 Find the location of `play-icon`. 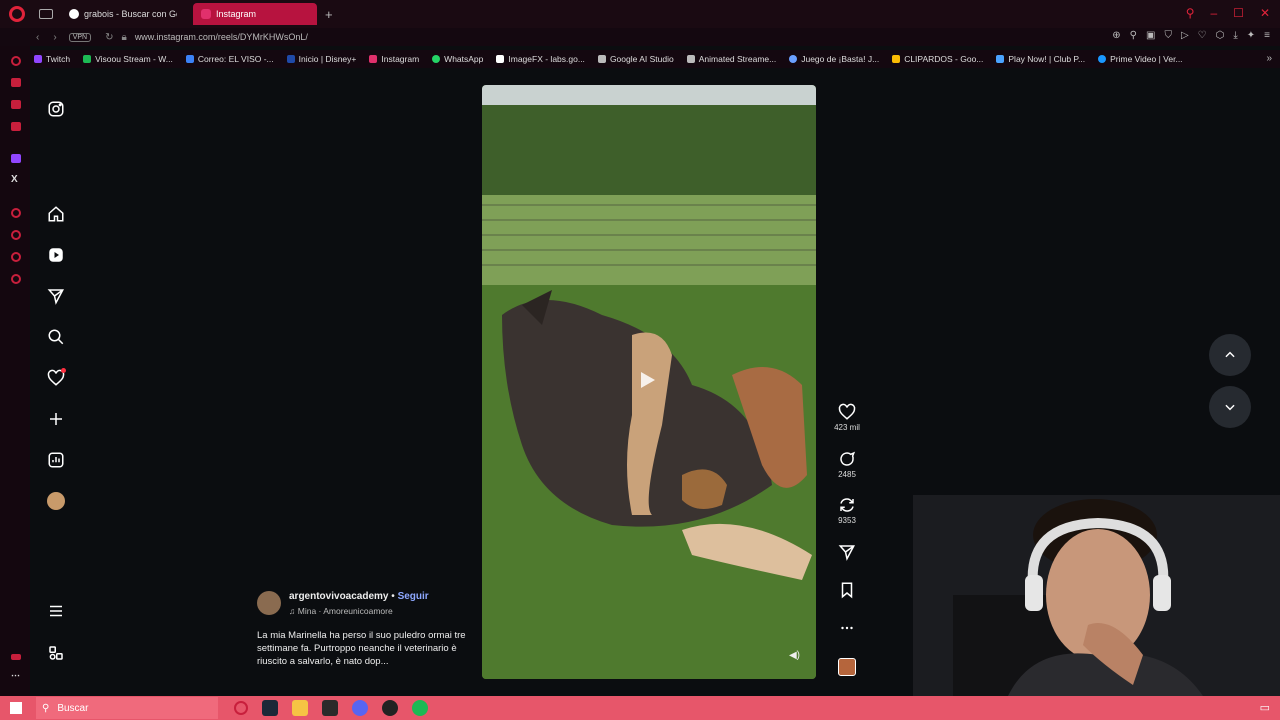

play-icon is located at coordinates (648, 380).